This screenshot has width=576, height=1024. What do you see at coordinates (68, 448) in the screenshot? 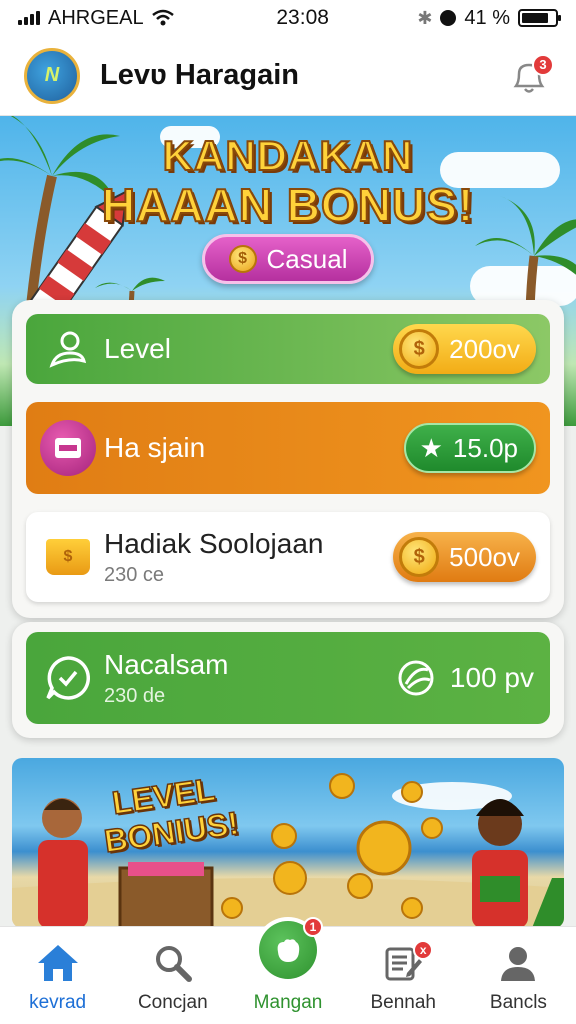
I see `gift-box-icon` at bounding box center [68, 448].